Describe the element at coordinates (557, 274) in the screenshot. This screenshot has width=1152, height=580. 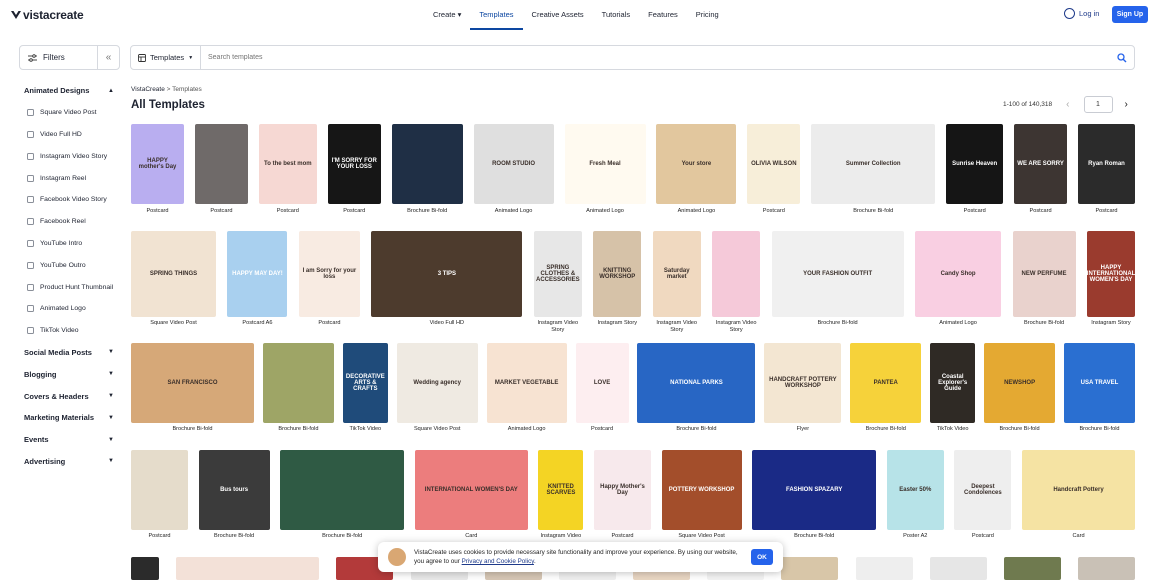
I see `template-thumbnail: SPRING CLOTHES & ACCESSORIES` at that location.